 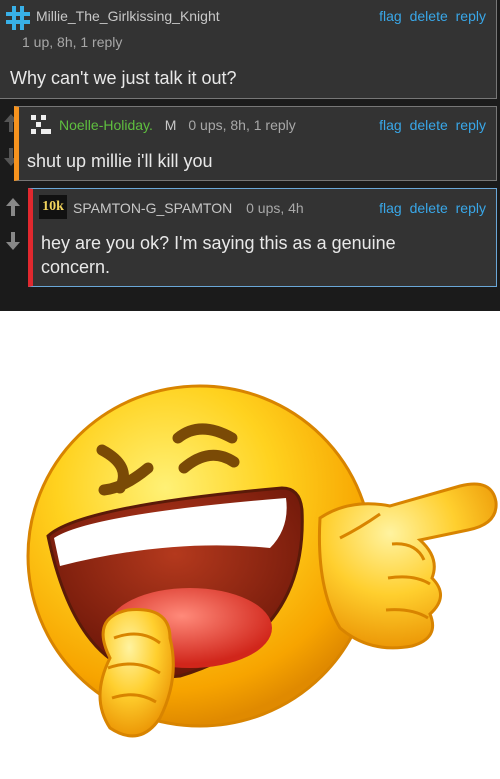 I want to click on username: SPAMTON-G_SPAMTON, so click(x=152, y=208).